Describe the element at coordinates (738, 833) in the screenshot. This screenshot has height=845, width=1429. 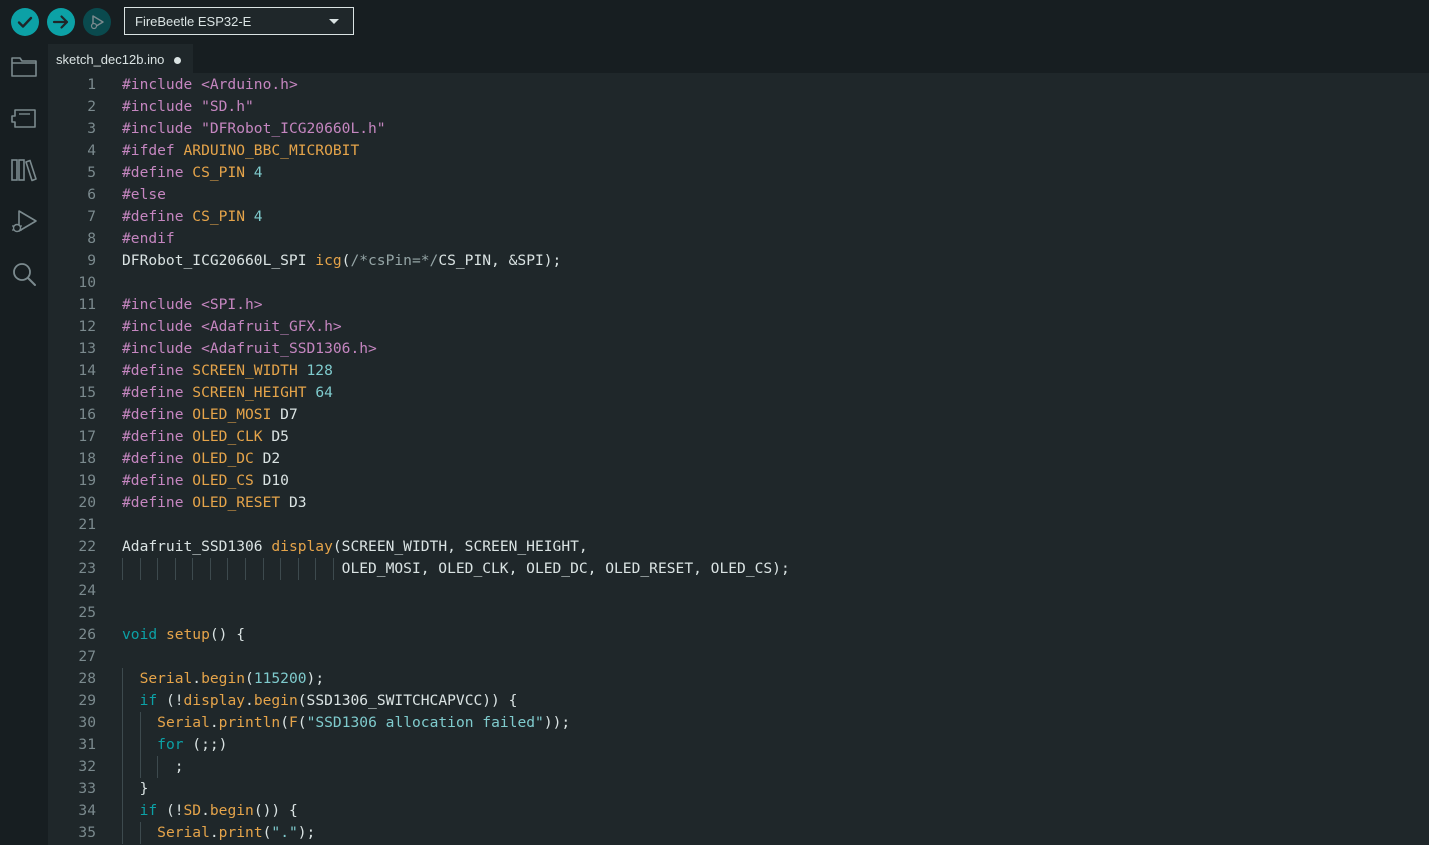
I see `code-line: 35 Serial.print(".");` at that location.